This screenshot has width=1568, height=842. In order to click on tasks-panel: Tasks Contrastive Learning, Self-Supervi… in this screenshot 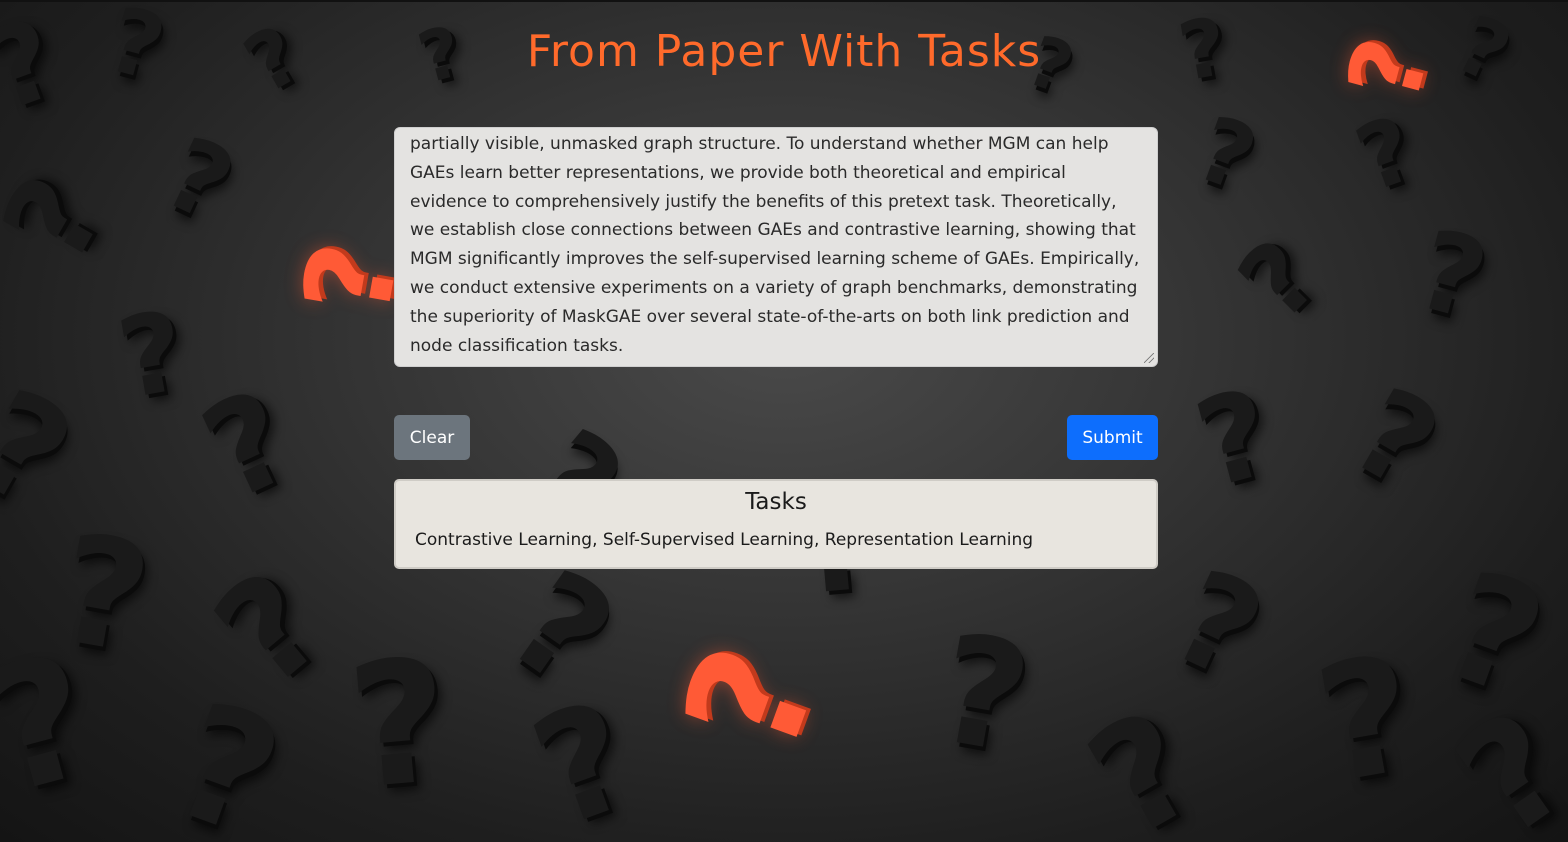, I will do `click(776, 524)`.